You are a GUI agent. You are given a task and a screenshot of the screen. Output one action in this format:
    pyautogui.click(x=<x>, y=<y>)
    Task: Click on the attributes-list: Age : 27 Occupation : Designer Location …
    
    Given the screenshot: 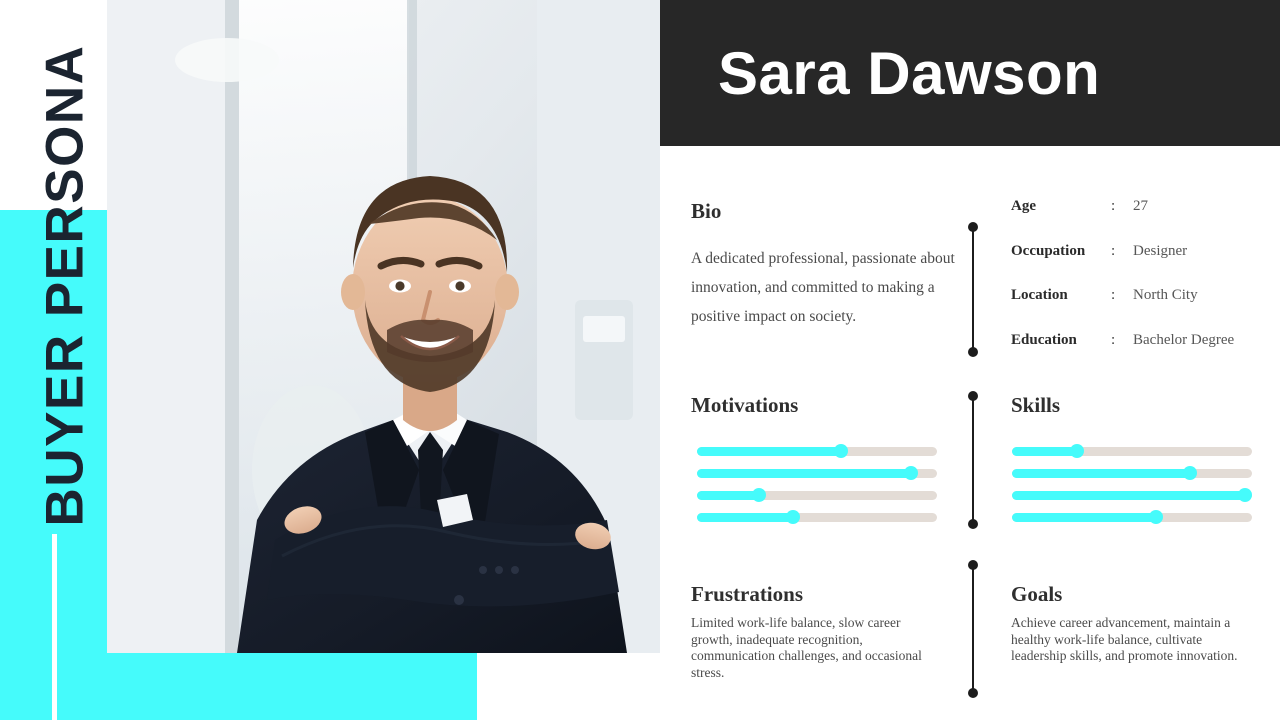 What is the action you would take?
    pyautogui.click(x=1145, y=287)
    